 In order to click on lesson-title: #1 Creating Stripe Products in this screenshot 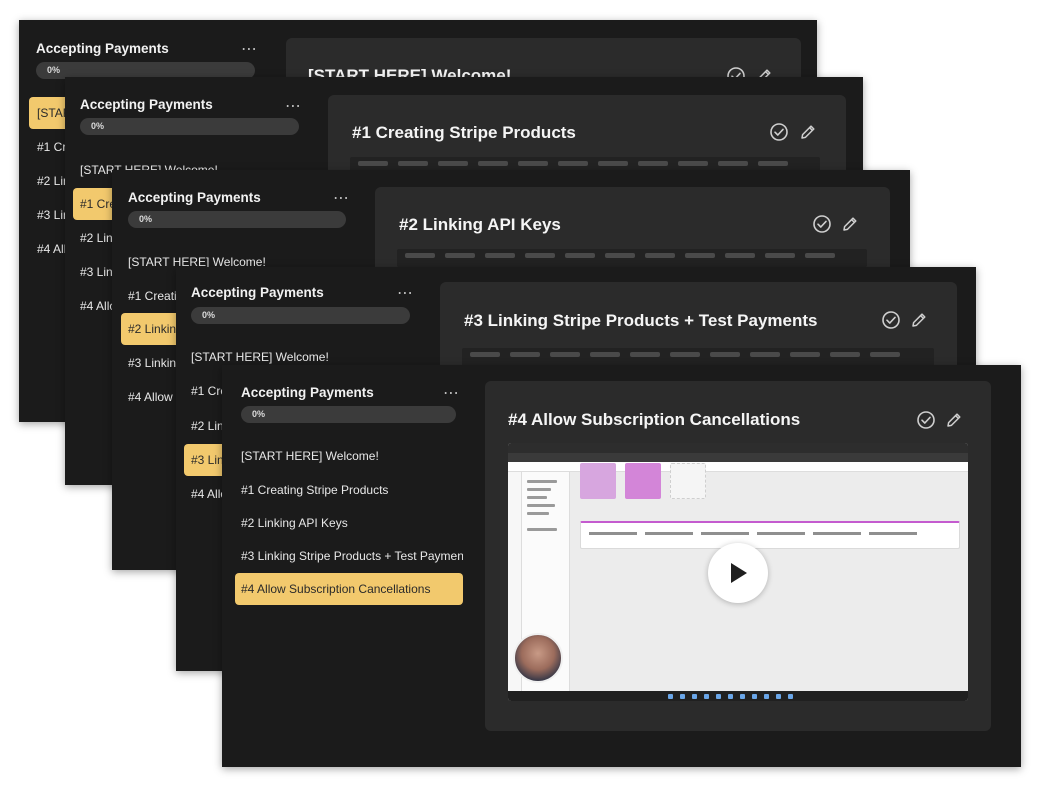, I will do `click(464, 132)`.